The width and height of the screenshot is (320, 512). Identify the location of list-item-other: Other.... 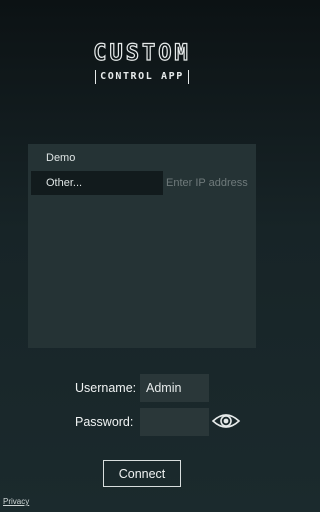
(97, 183).